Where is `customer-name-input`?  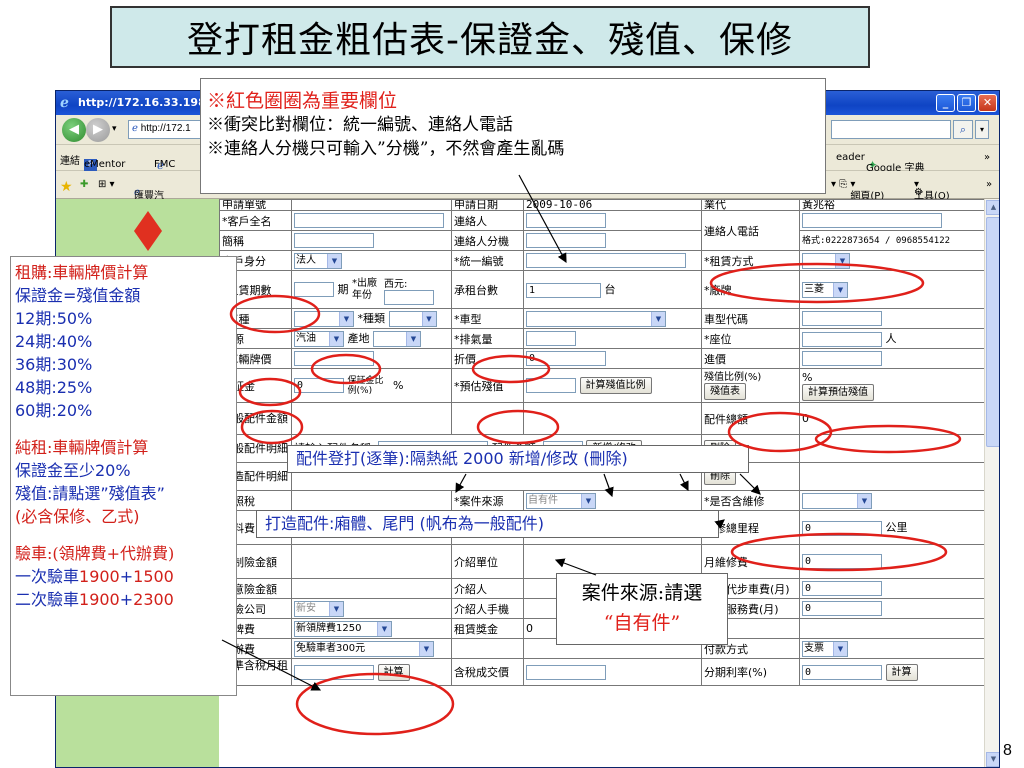
customer-name-input is located at coordinates (369, 220).